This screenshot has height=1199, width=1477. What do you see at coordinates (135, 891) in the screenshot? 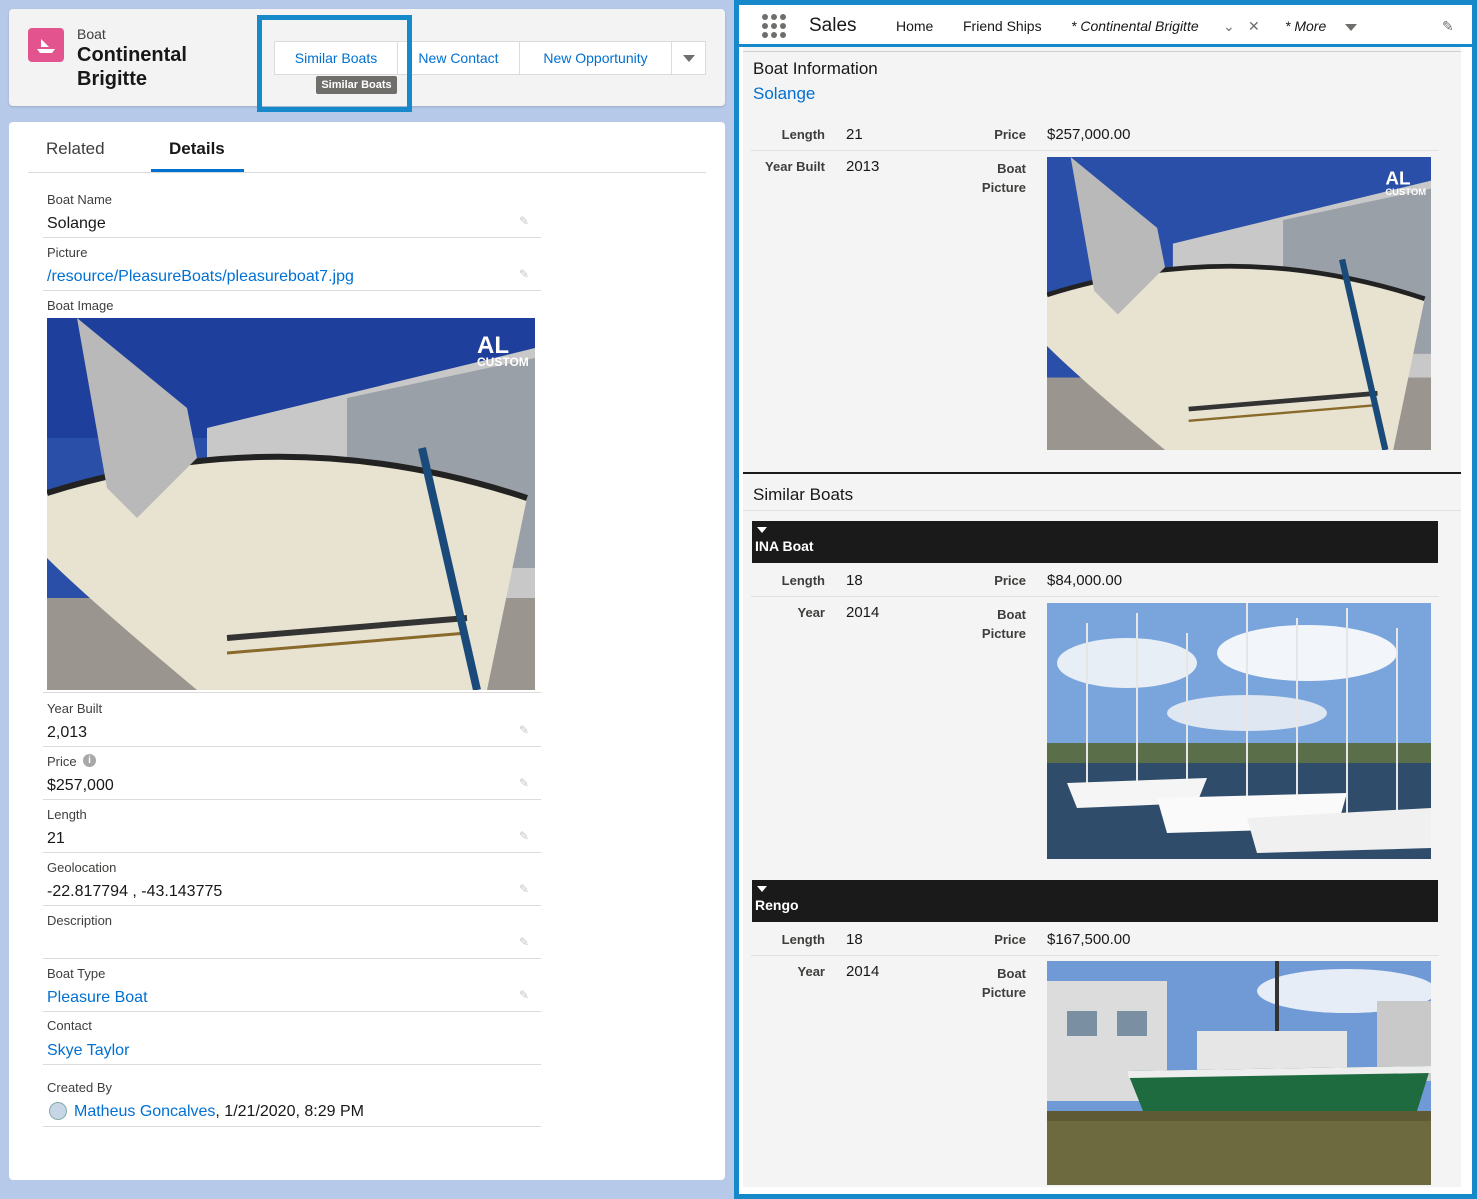
I see `geolocation-value: -22.817794 , -43.143775` at bounding box center [135, 891].